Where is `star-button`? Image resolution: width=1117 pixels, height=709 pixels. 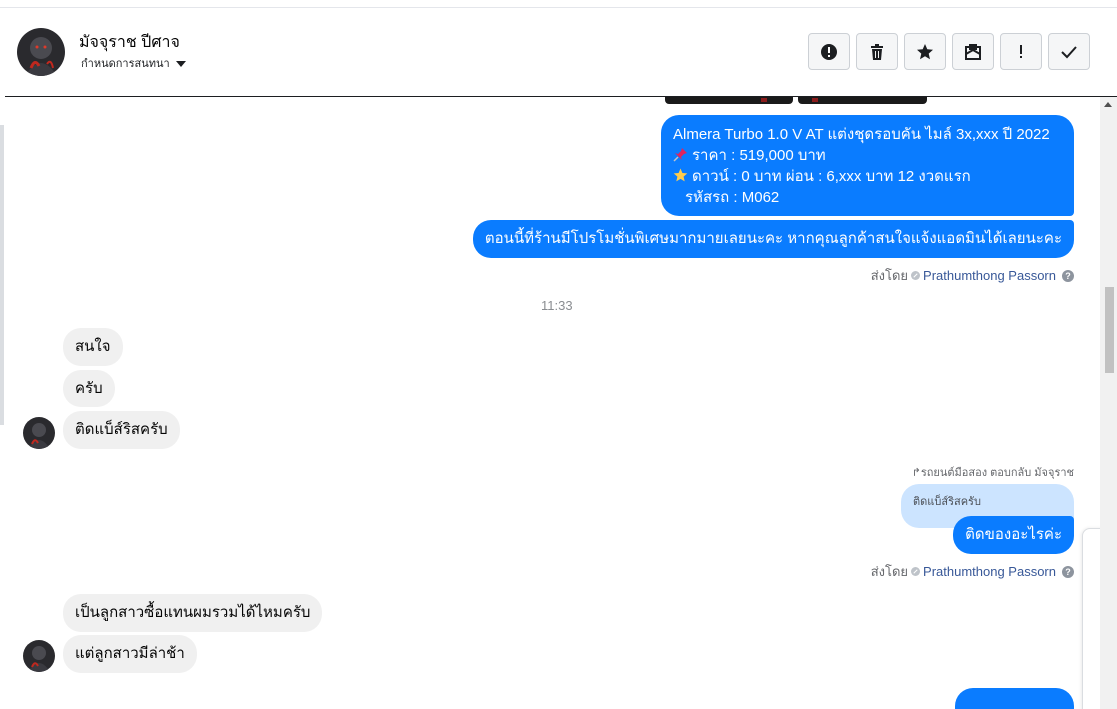 star-button is located at coordinates (925, 51).